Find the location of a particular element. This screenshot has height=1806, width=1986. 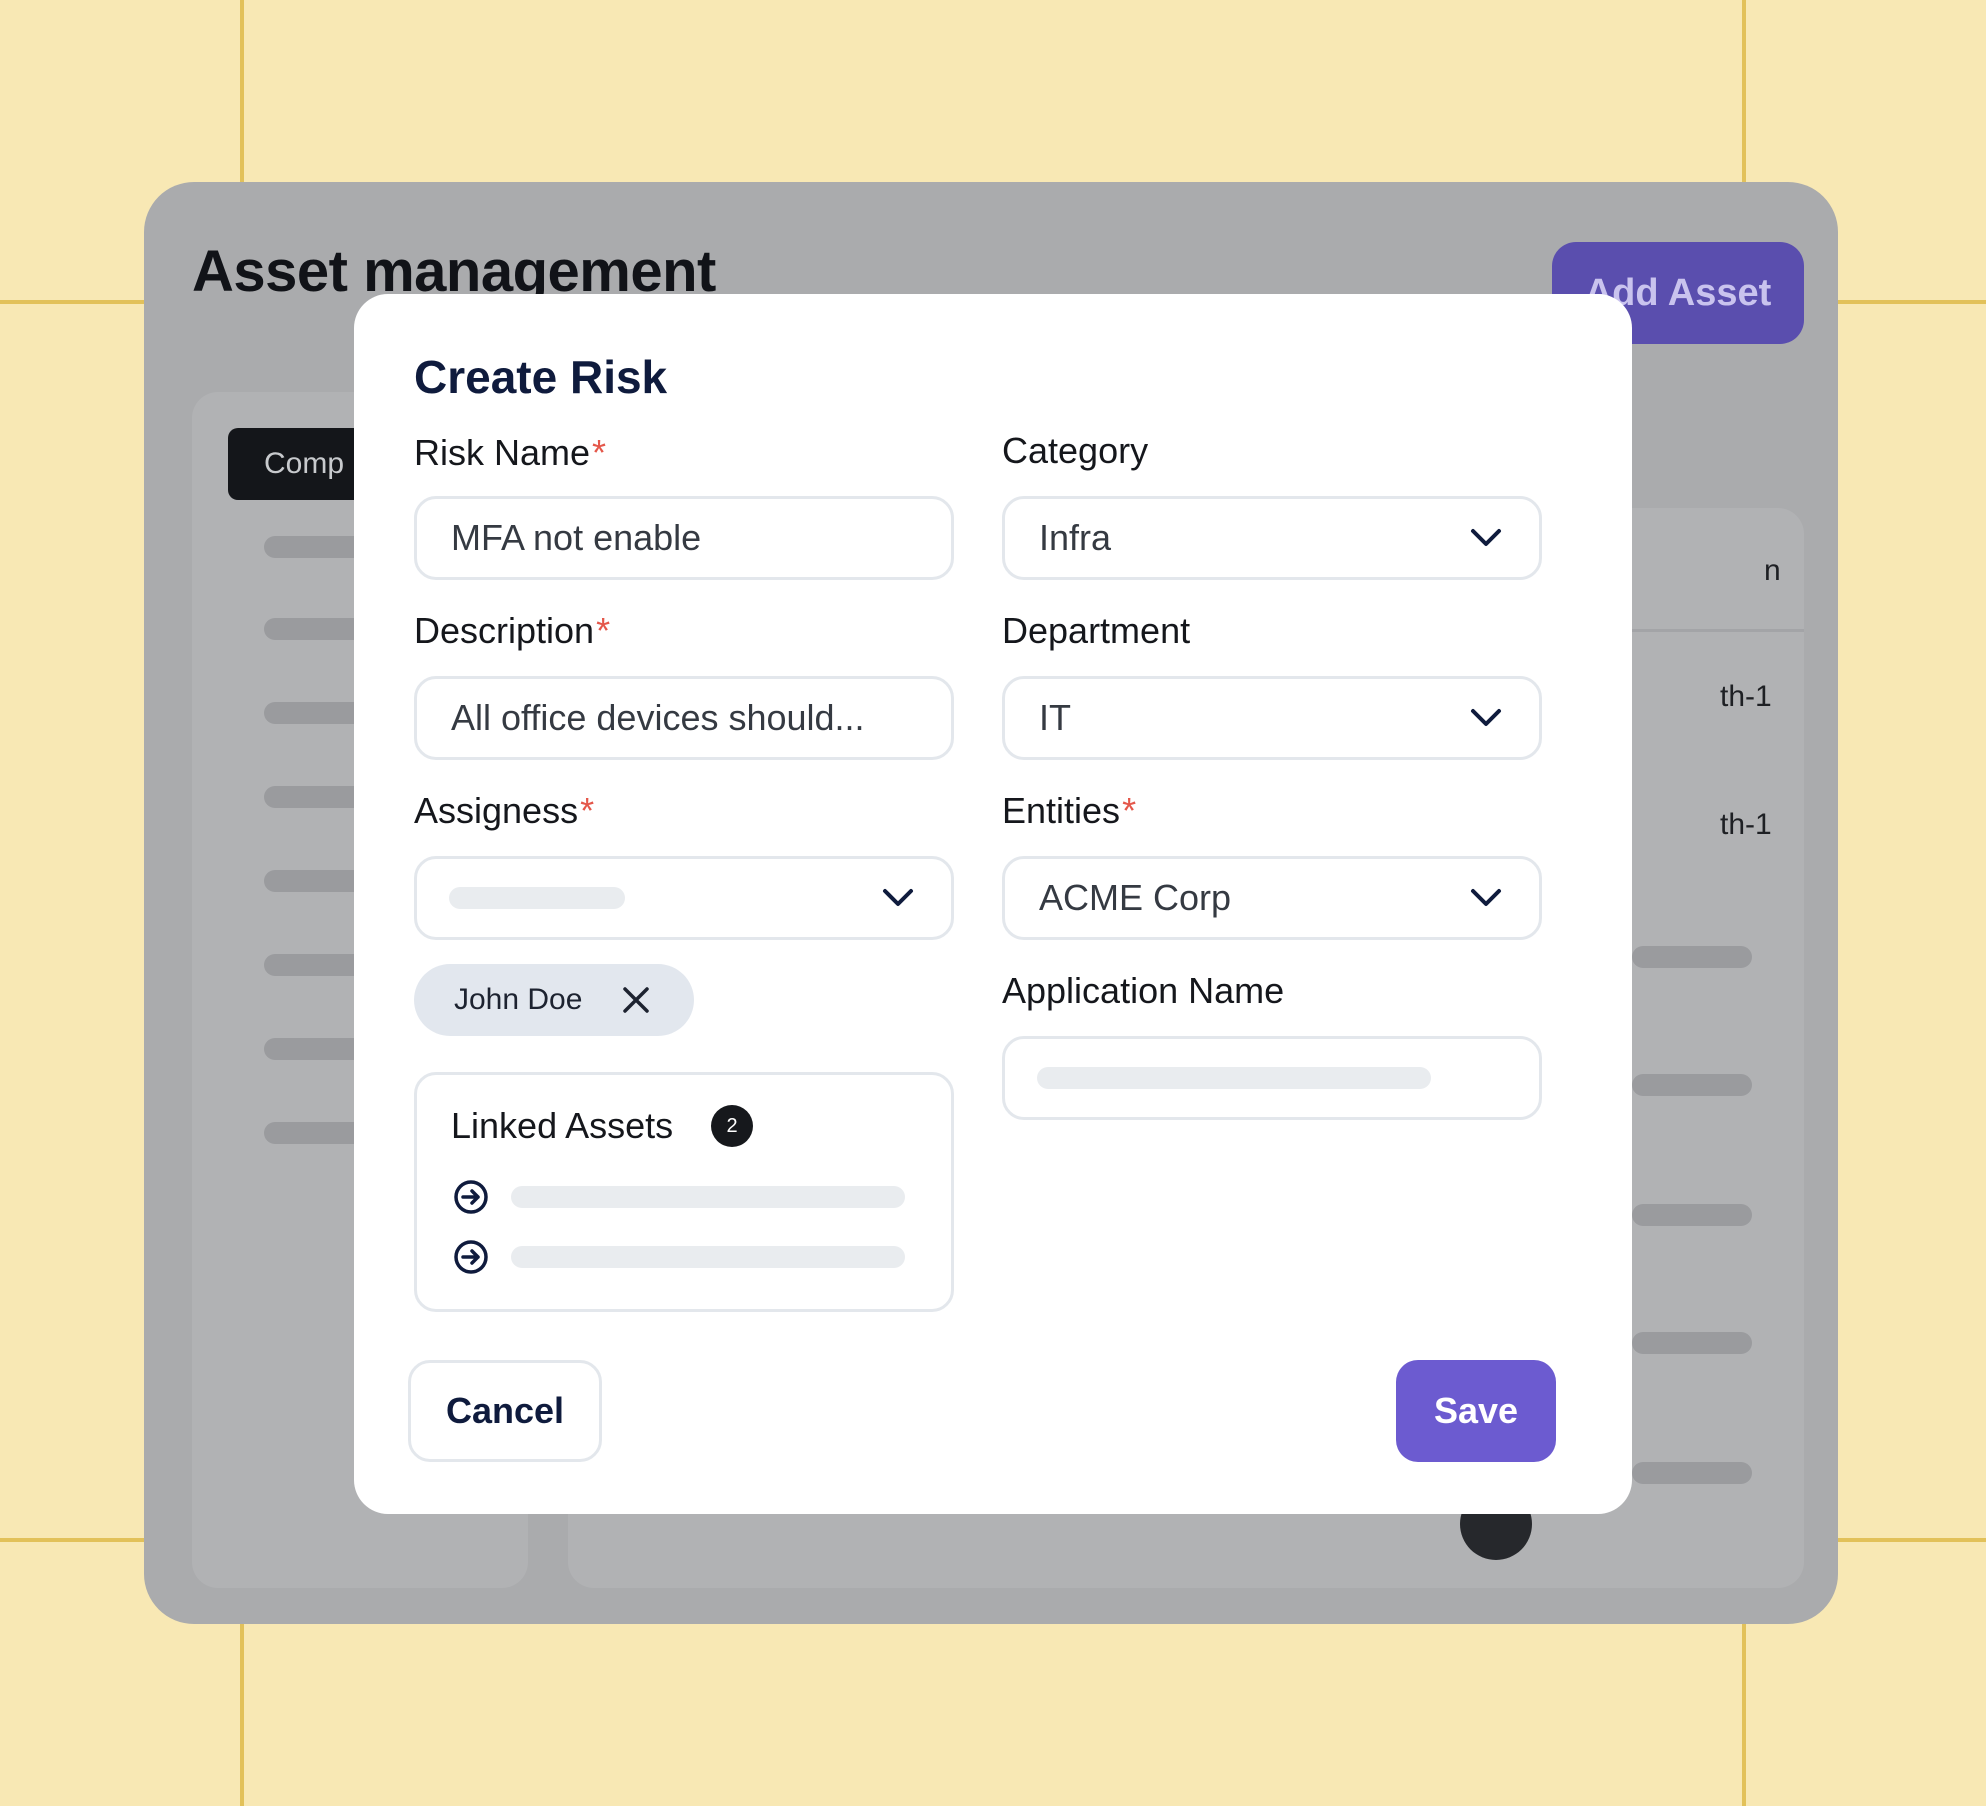

category-value: Infra is located at coordinates (1075, 537).